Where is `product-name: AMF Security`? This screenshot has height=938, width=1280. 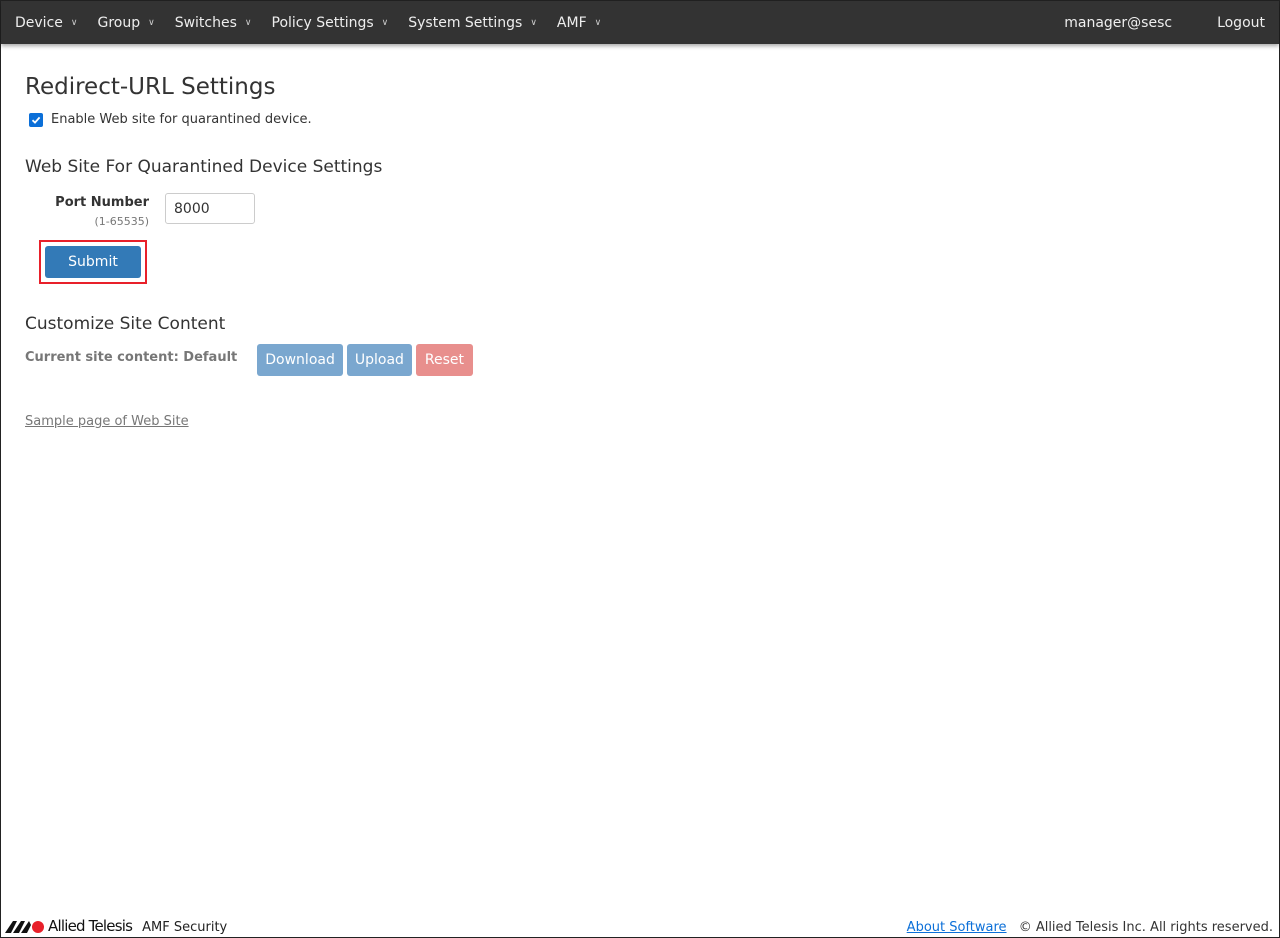
product-name: AMF Security is located at coordinates (185, 927).